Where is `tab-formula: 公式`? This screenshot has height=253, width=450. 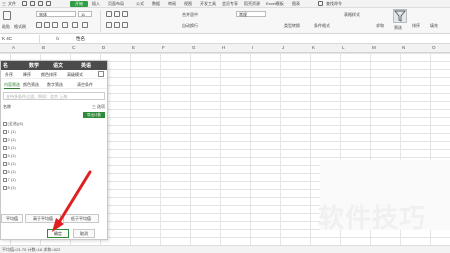 tab-formula: 公式 is located at coordinates (140, 4).